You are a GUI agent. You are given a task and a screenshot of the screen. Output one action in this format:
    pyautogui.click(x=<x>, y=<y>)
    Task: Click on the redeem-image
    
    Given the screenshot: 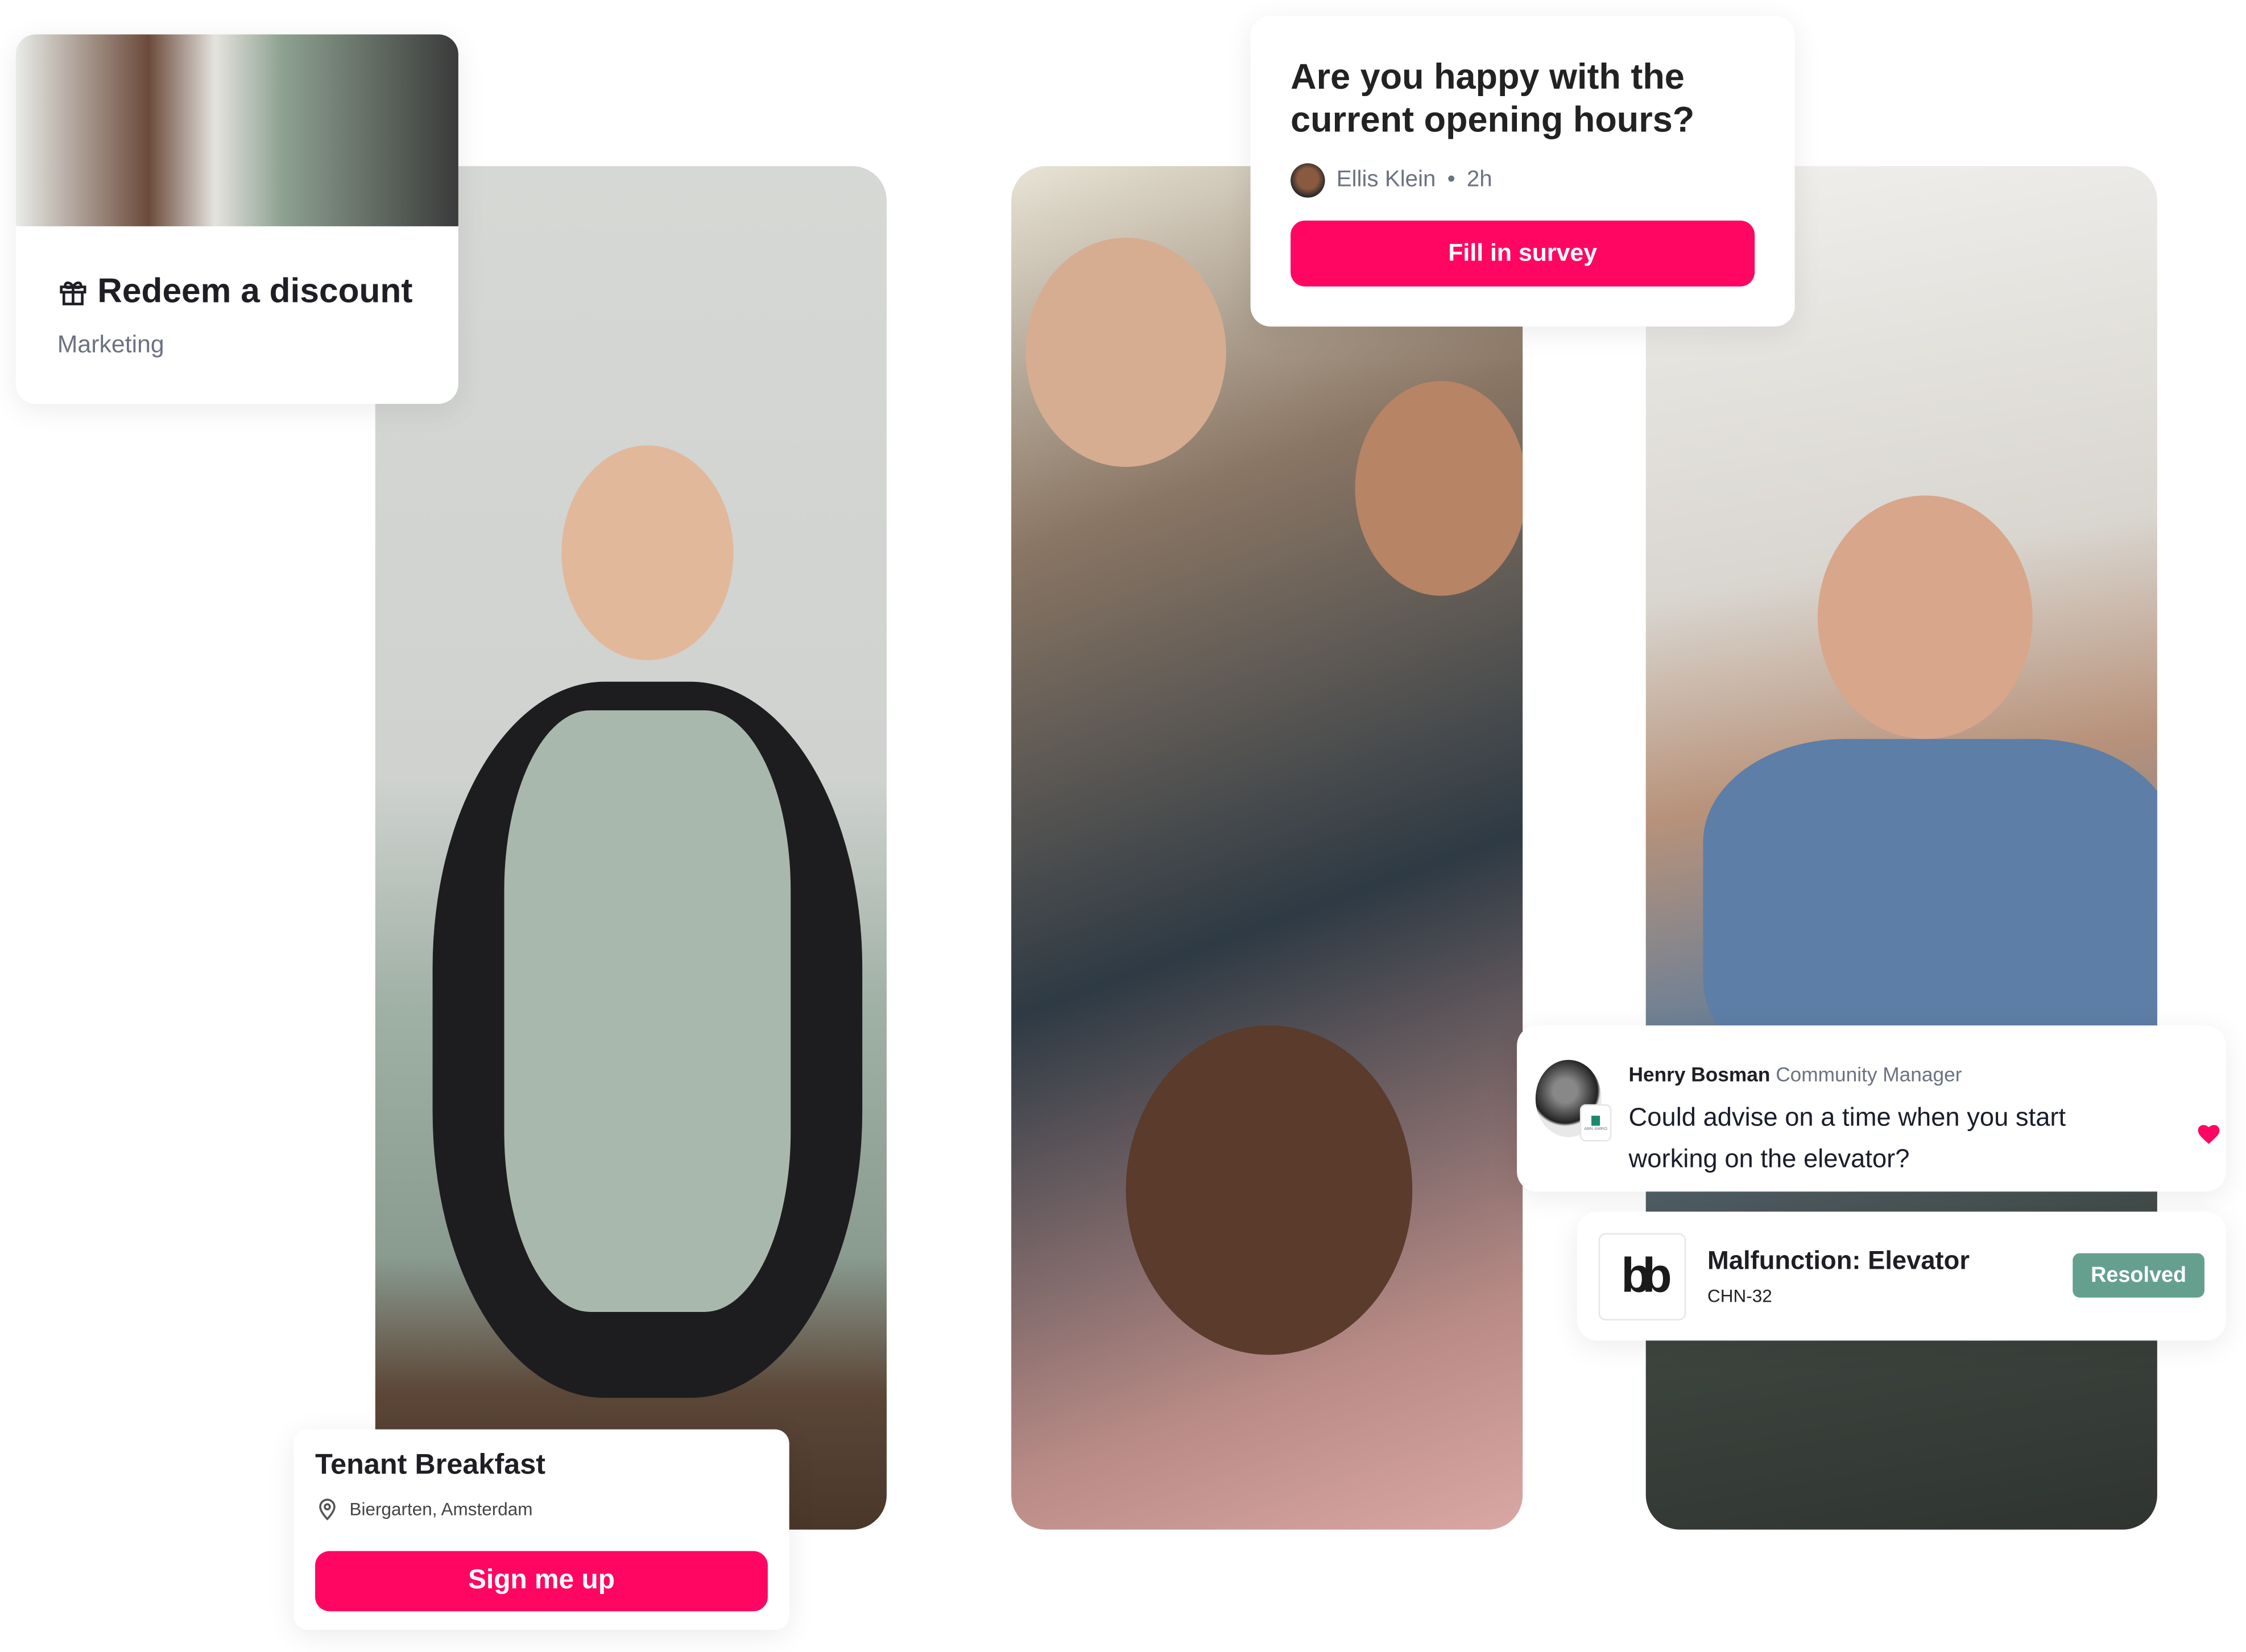 What is the action you would take?
    pyautogui.click(x=236, y=130)
    